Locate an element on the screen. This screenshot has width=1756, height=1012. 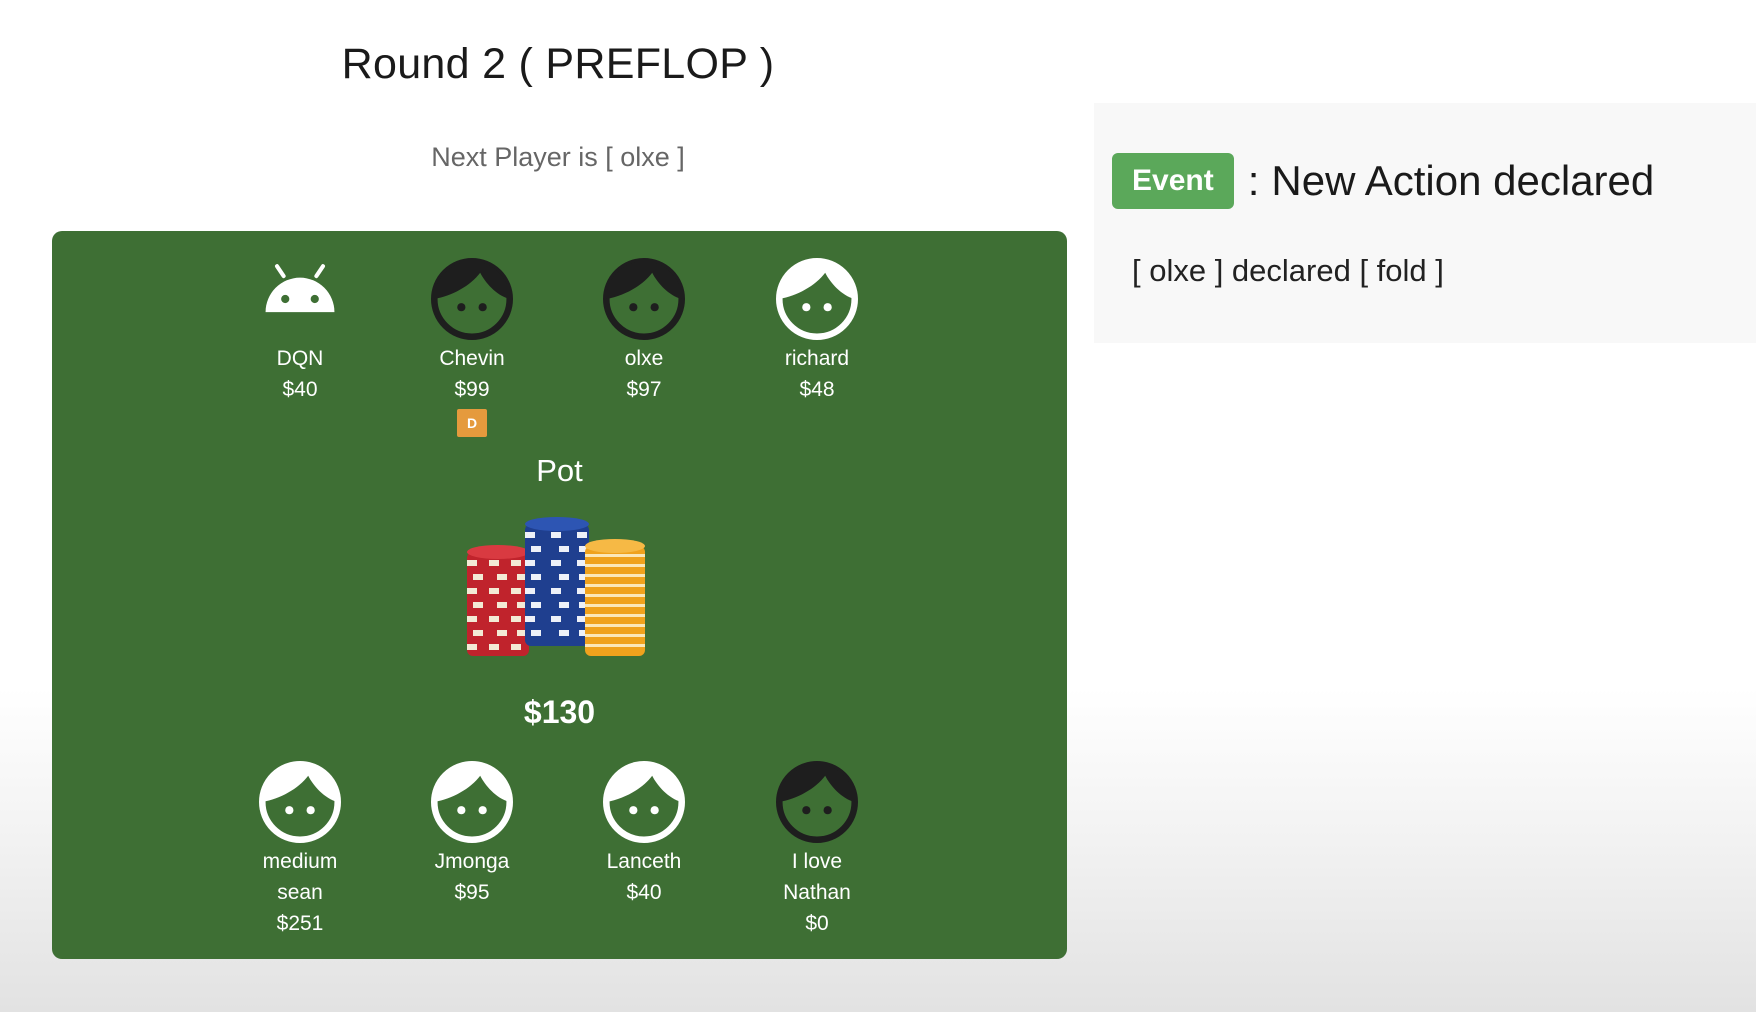
player-seat-olxe: olxe $97 is located at coordinates (644, 331).